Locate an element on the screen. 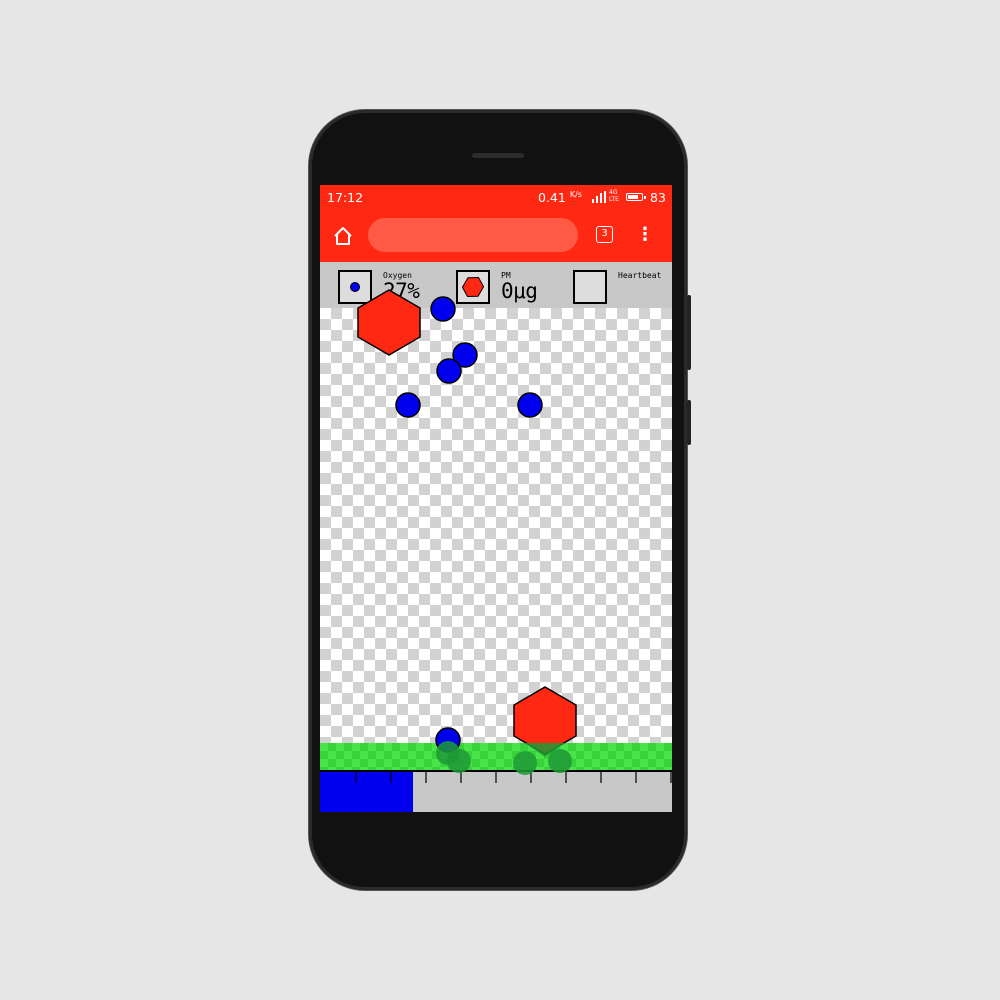  heartbeat-label: Heartbeat is located at coordinates (640, 275).